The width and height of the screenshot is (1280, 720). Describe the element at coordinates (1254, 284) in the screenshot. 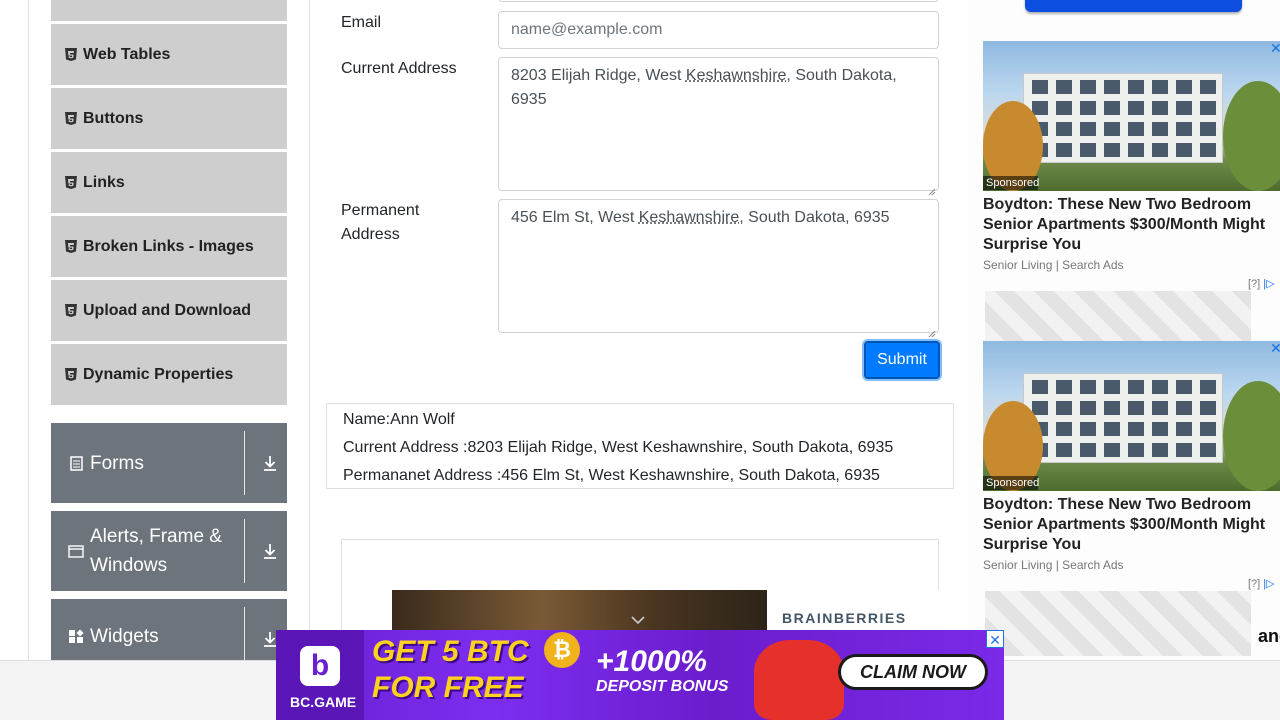

I see `adchoice-label: [?]` at that location.